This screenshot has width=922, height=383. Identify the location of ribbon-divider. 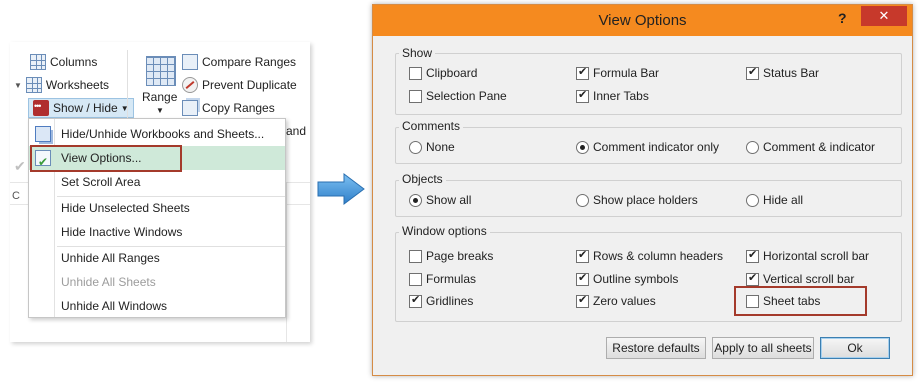
(127, 85).